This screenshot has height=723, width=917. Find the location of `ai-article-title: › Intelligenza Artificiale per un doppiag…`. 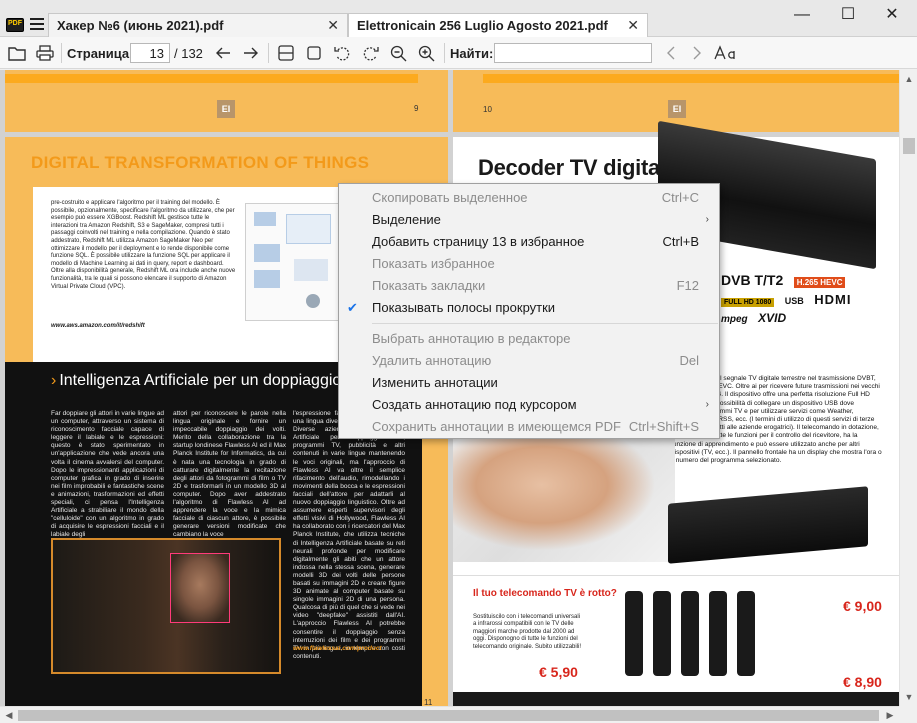

ai-article-title: › Intelligenza Artificiale per un doppiag… is located at coordinates (204, 381).